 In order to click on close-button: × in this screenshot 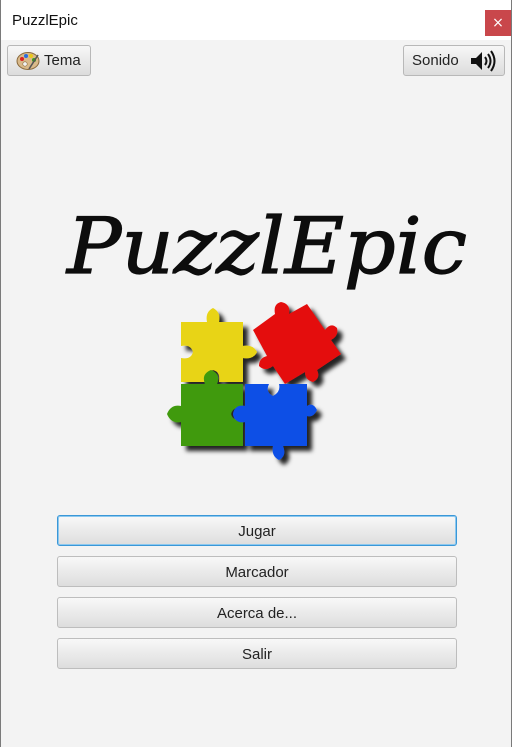, I will do `click(498, 23)`.